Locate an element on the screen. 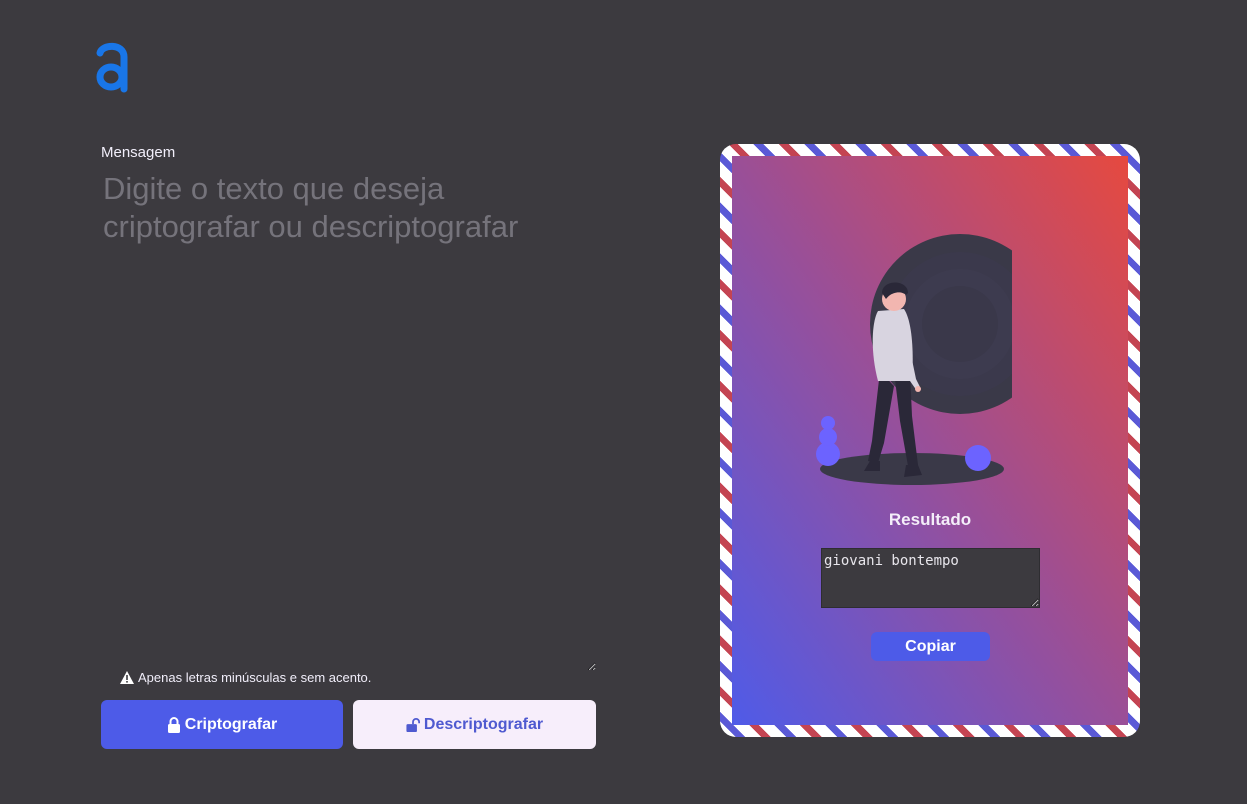  result-output: giovani bontempo is located at coordinates (930, 578).